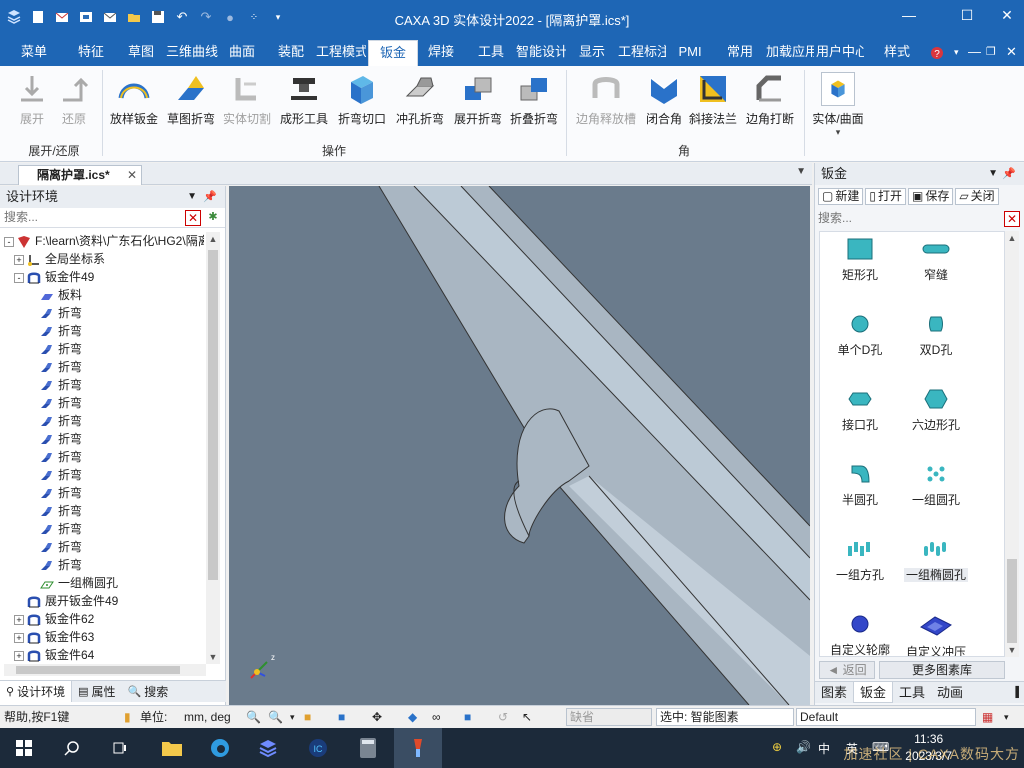 This screenshot has height=768, width=1024. Describe the element at coordinates (420, 99) in the screenshot. I see `punch-bend-button: 冲孔折弯` at that location.